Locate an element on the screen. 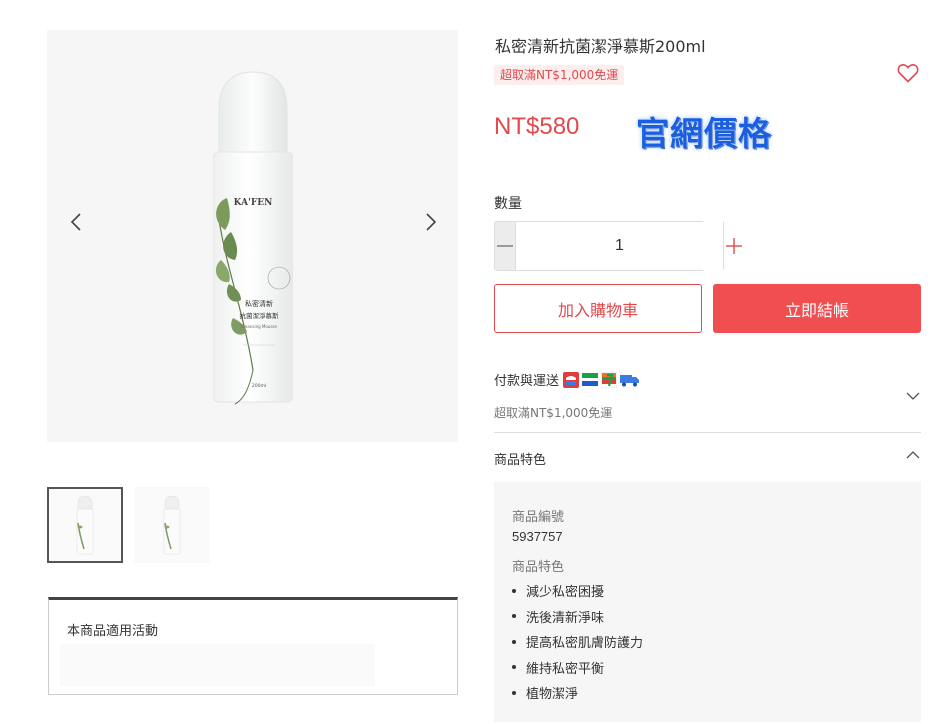 Image resolution: width=935 pixels, height=724 pixels. quantity-decrease-button is located at coordinates (505, 246).